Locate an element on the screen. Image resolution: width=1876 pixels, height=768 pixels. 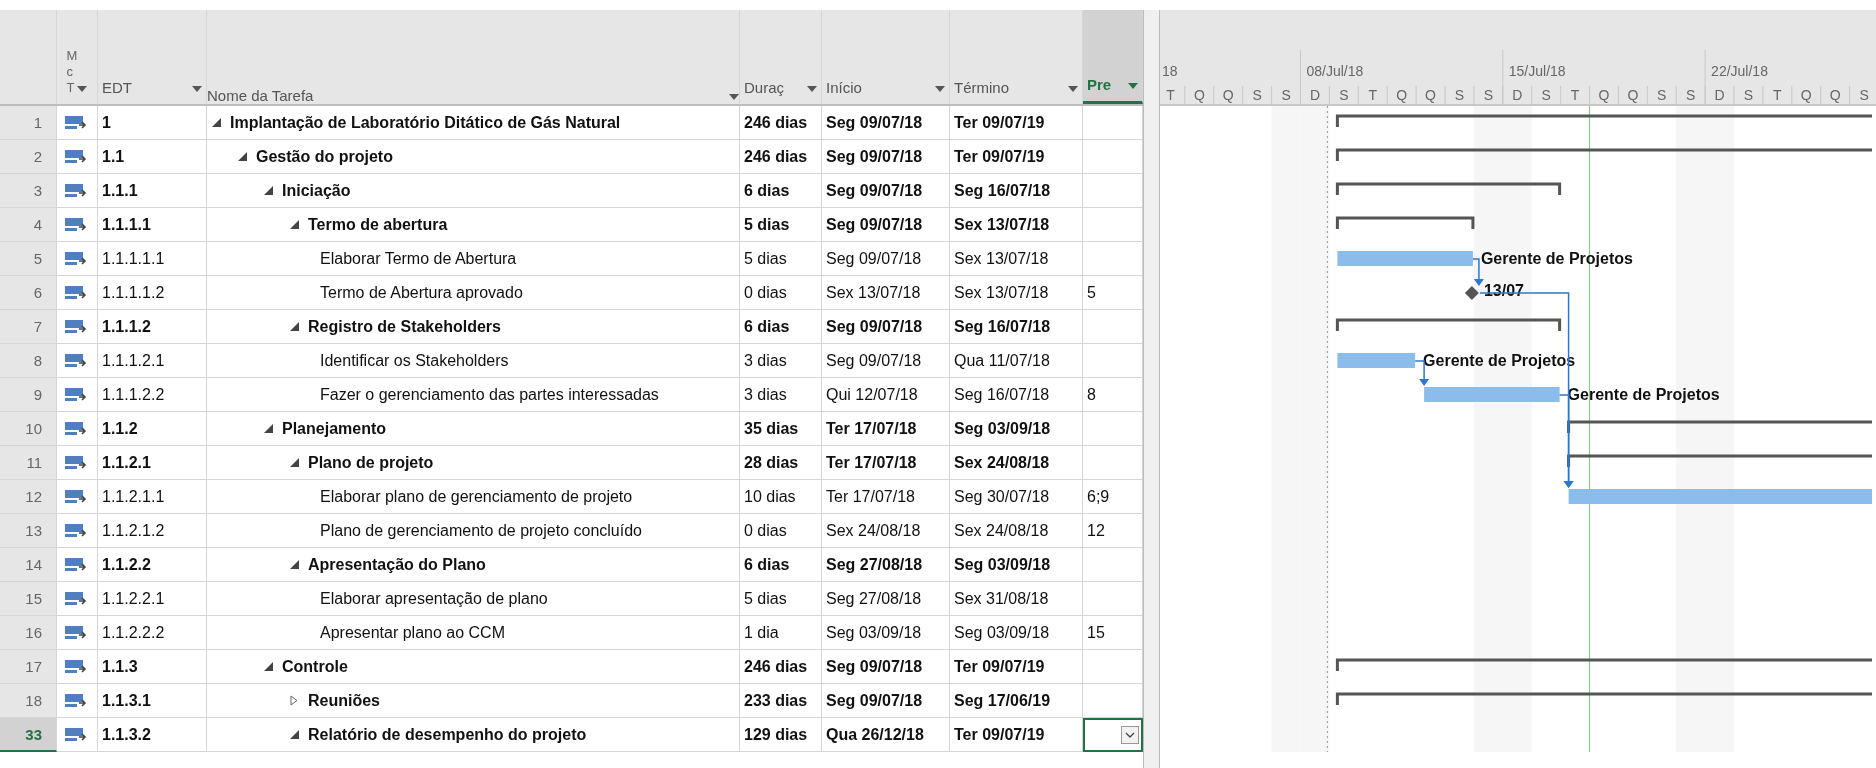
task-name: Gestão do projeto is located at coordinates (324, 156).